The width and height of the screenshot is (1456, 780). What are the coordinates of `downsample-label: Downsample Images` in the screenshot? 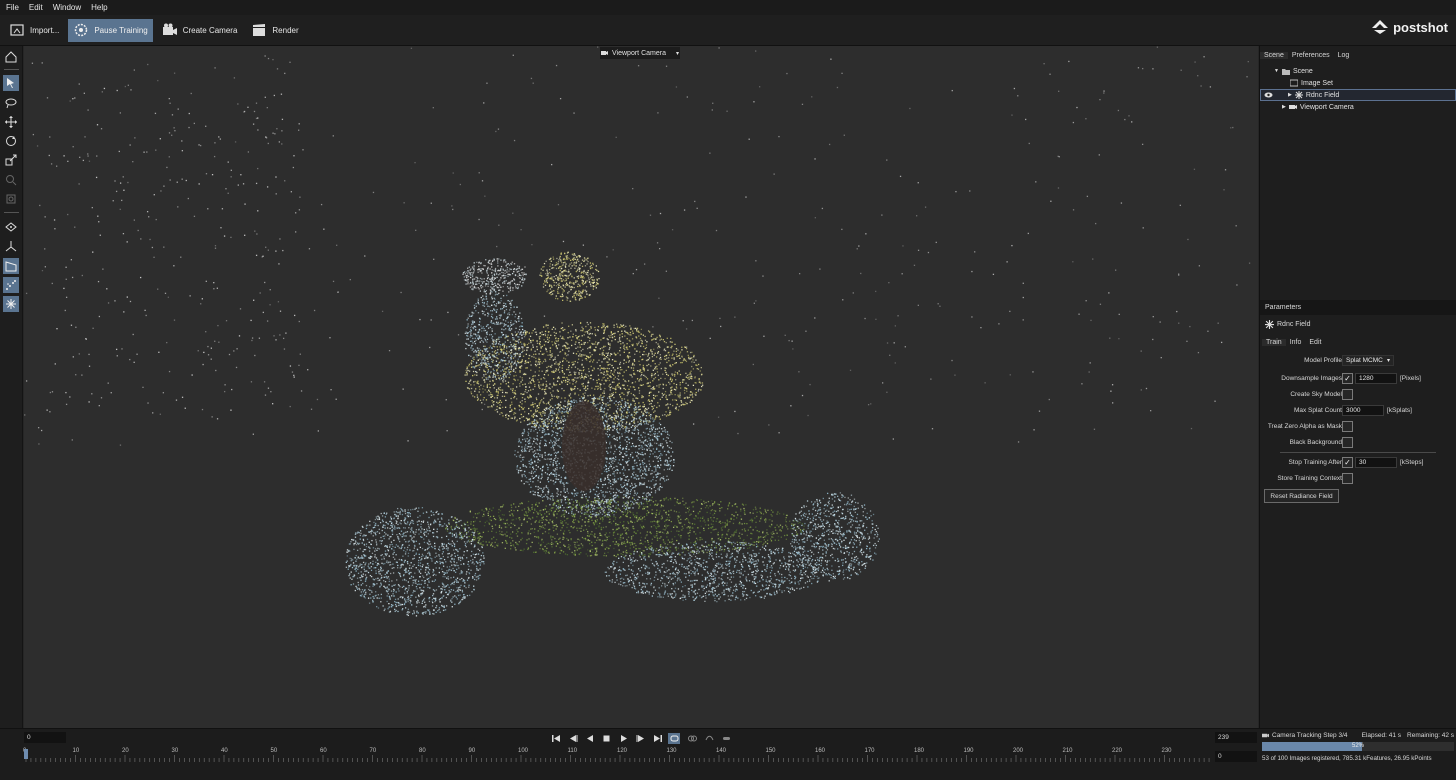 It's located at (1311, 378).